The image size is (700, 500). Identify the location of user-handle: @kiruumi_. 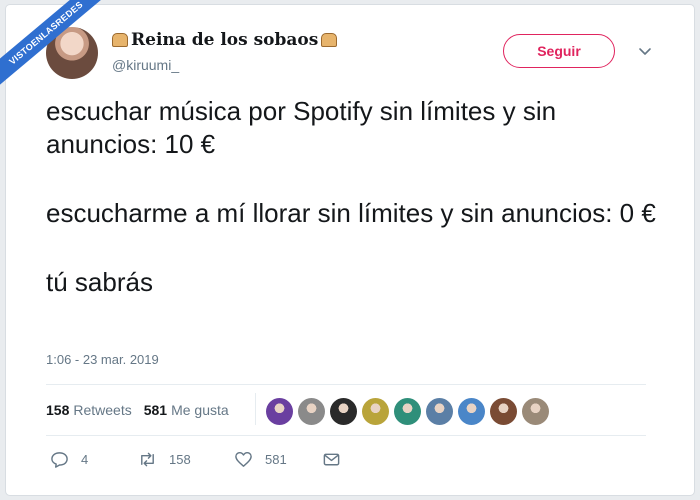
(145, 65).